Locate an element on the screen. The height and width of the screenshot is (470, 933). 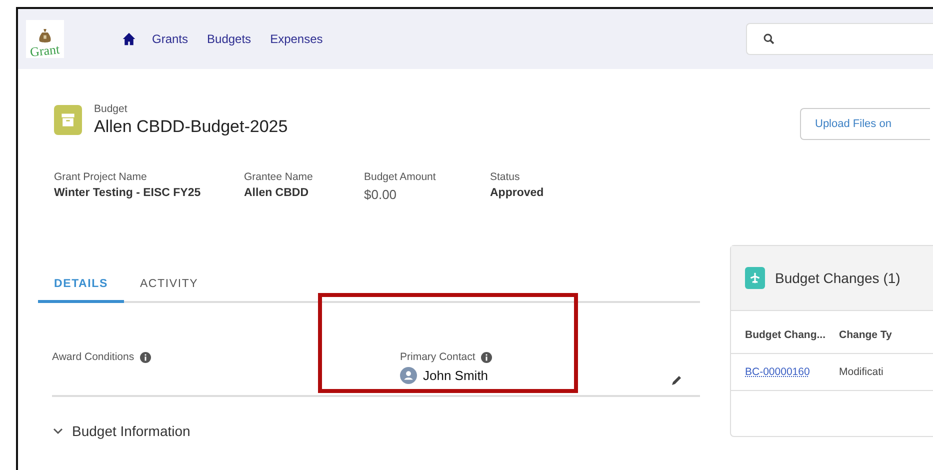
search-field is located at coordinates (839, 39).